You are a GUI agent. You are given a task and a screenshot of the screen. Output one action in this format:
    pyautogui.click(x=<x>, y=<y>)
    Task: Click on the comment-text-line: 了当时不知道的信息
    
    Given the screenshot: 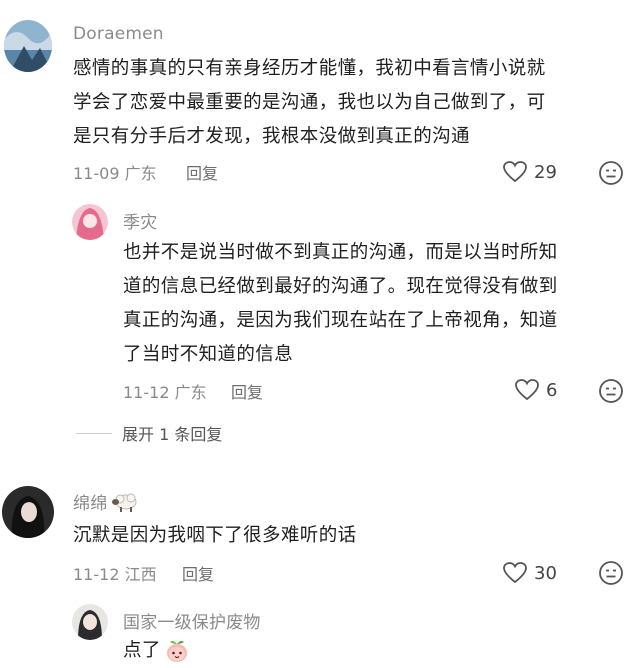 What is the action you would take?
    pyautogui.click(x=208, y=354)
    